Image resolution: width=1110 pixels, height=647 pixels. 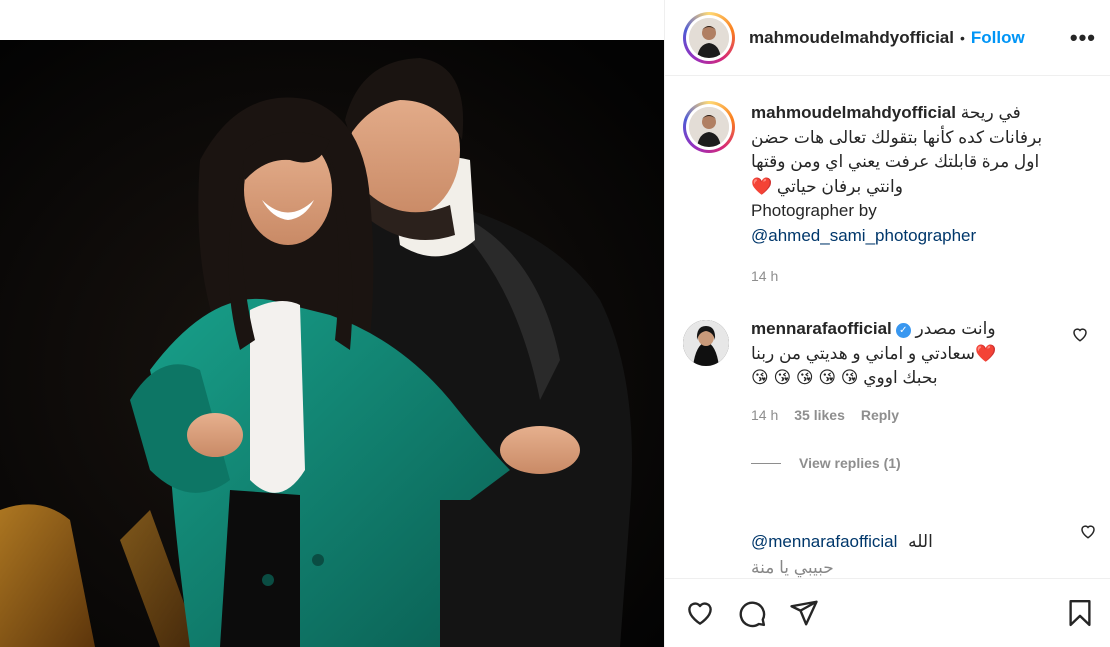 What do you see at coordinates (874, 353) in the screenshot?
I see `comment-line-2: سعادتي و اماني و هديتي من ربنا❤️` at bounding box center [874, 353].